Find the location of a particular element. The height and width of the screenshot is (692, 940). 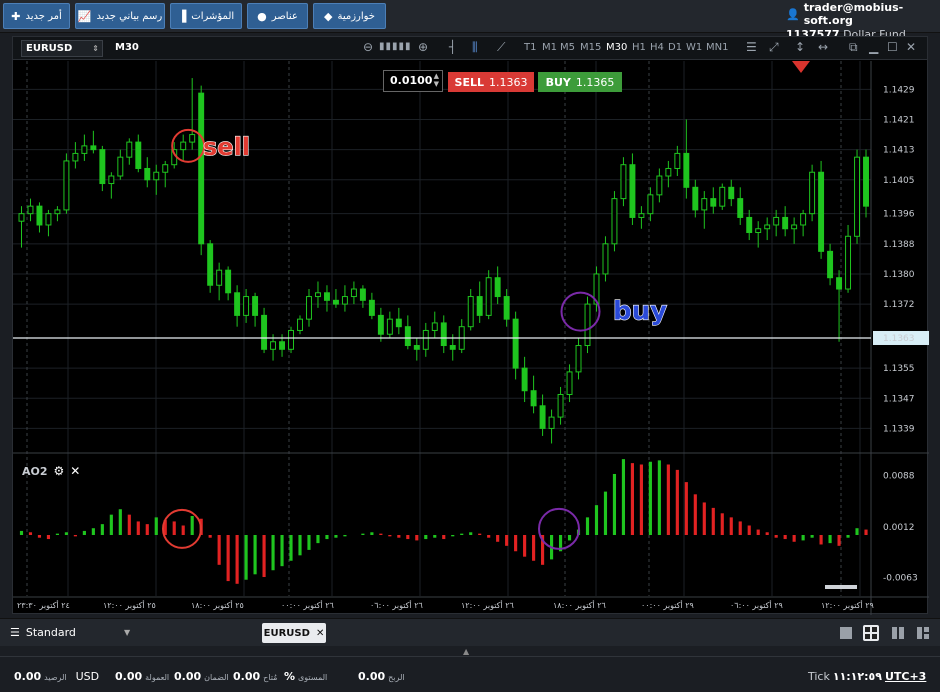

spinner-icon: ▲ ▼ is located at coordinates (436, 80).